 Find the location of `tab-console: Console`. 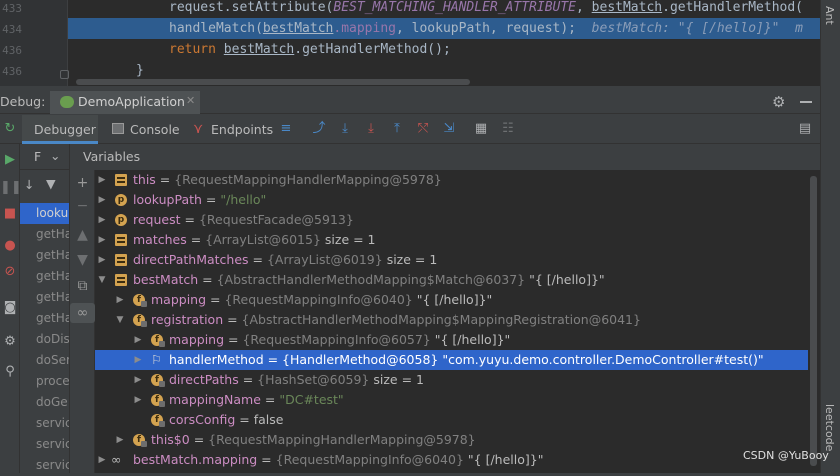

tab-console: Console is located at coordinates (155, 129).